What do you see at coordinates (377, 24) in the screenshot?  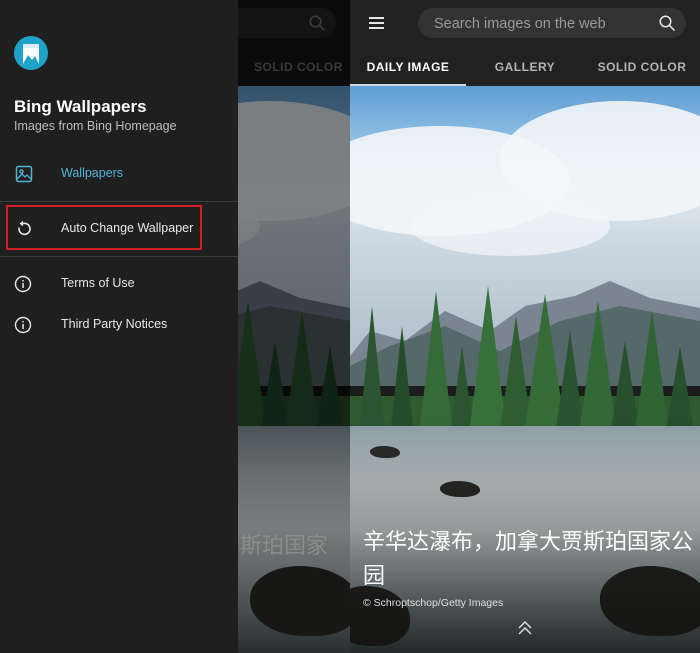 I see `menu-icon` at bounding box center [377, 24].